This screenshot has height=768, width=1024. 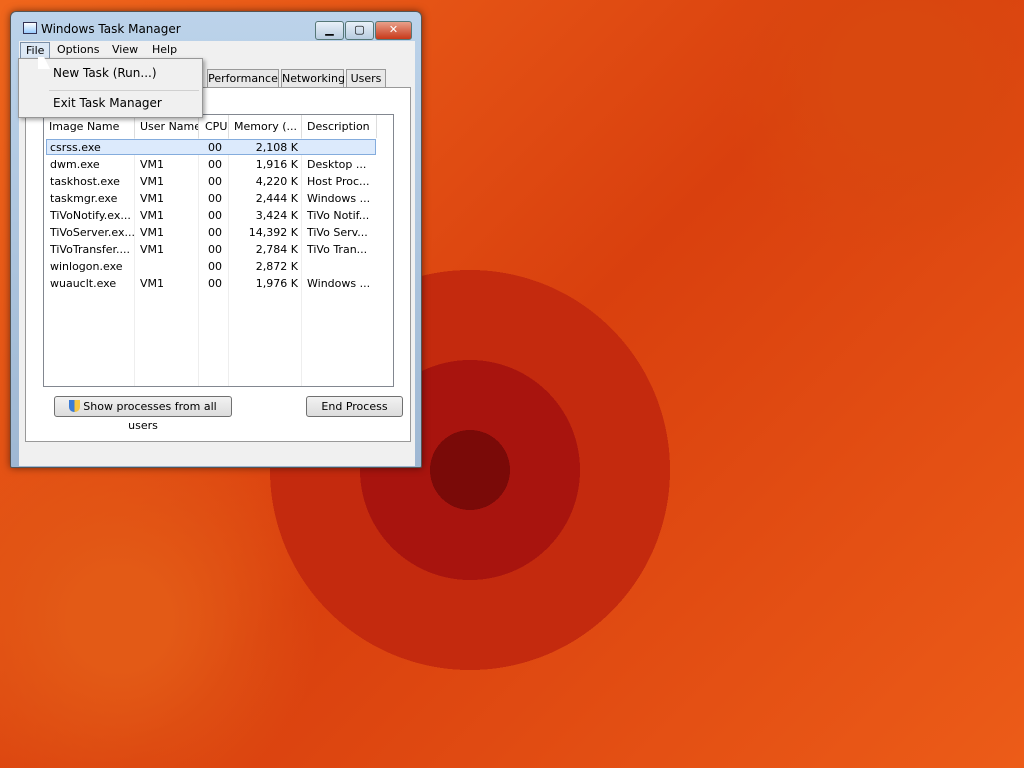 I want to click on cell-memory: 4,220 K, so click(x=276, y=181).